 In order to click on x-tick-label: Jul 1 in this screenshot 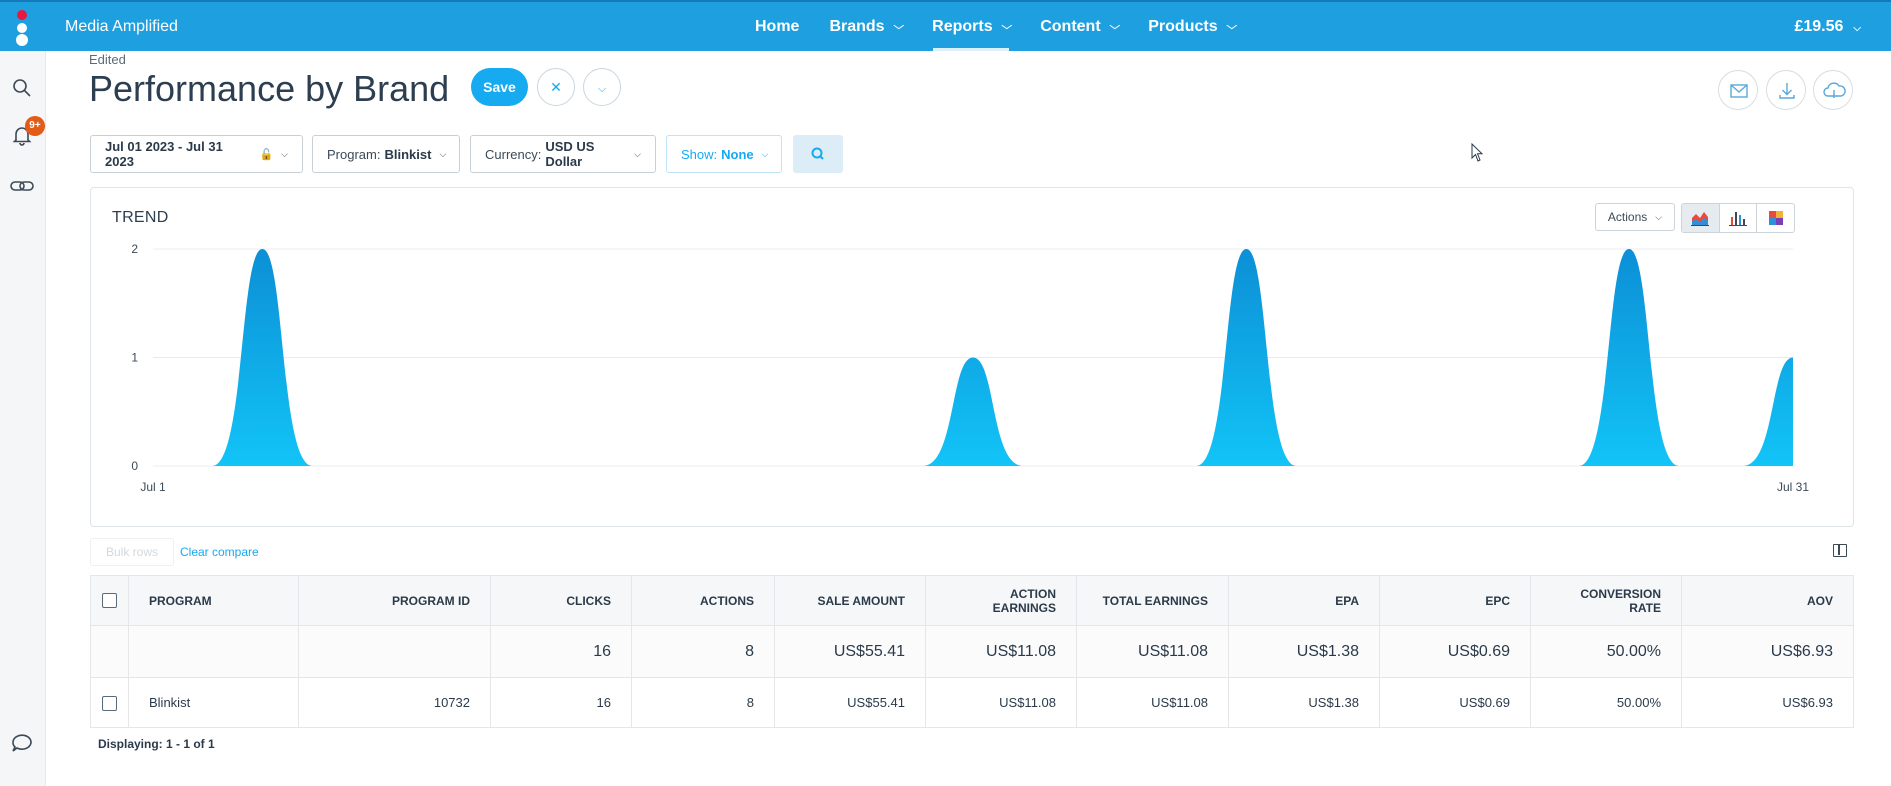, I will do `click(153, 487)`.